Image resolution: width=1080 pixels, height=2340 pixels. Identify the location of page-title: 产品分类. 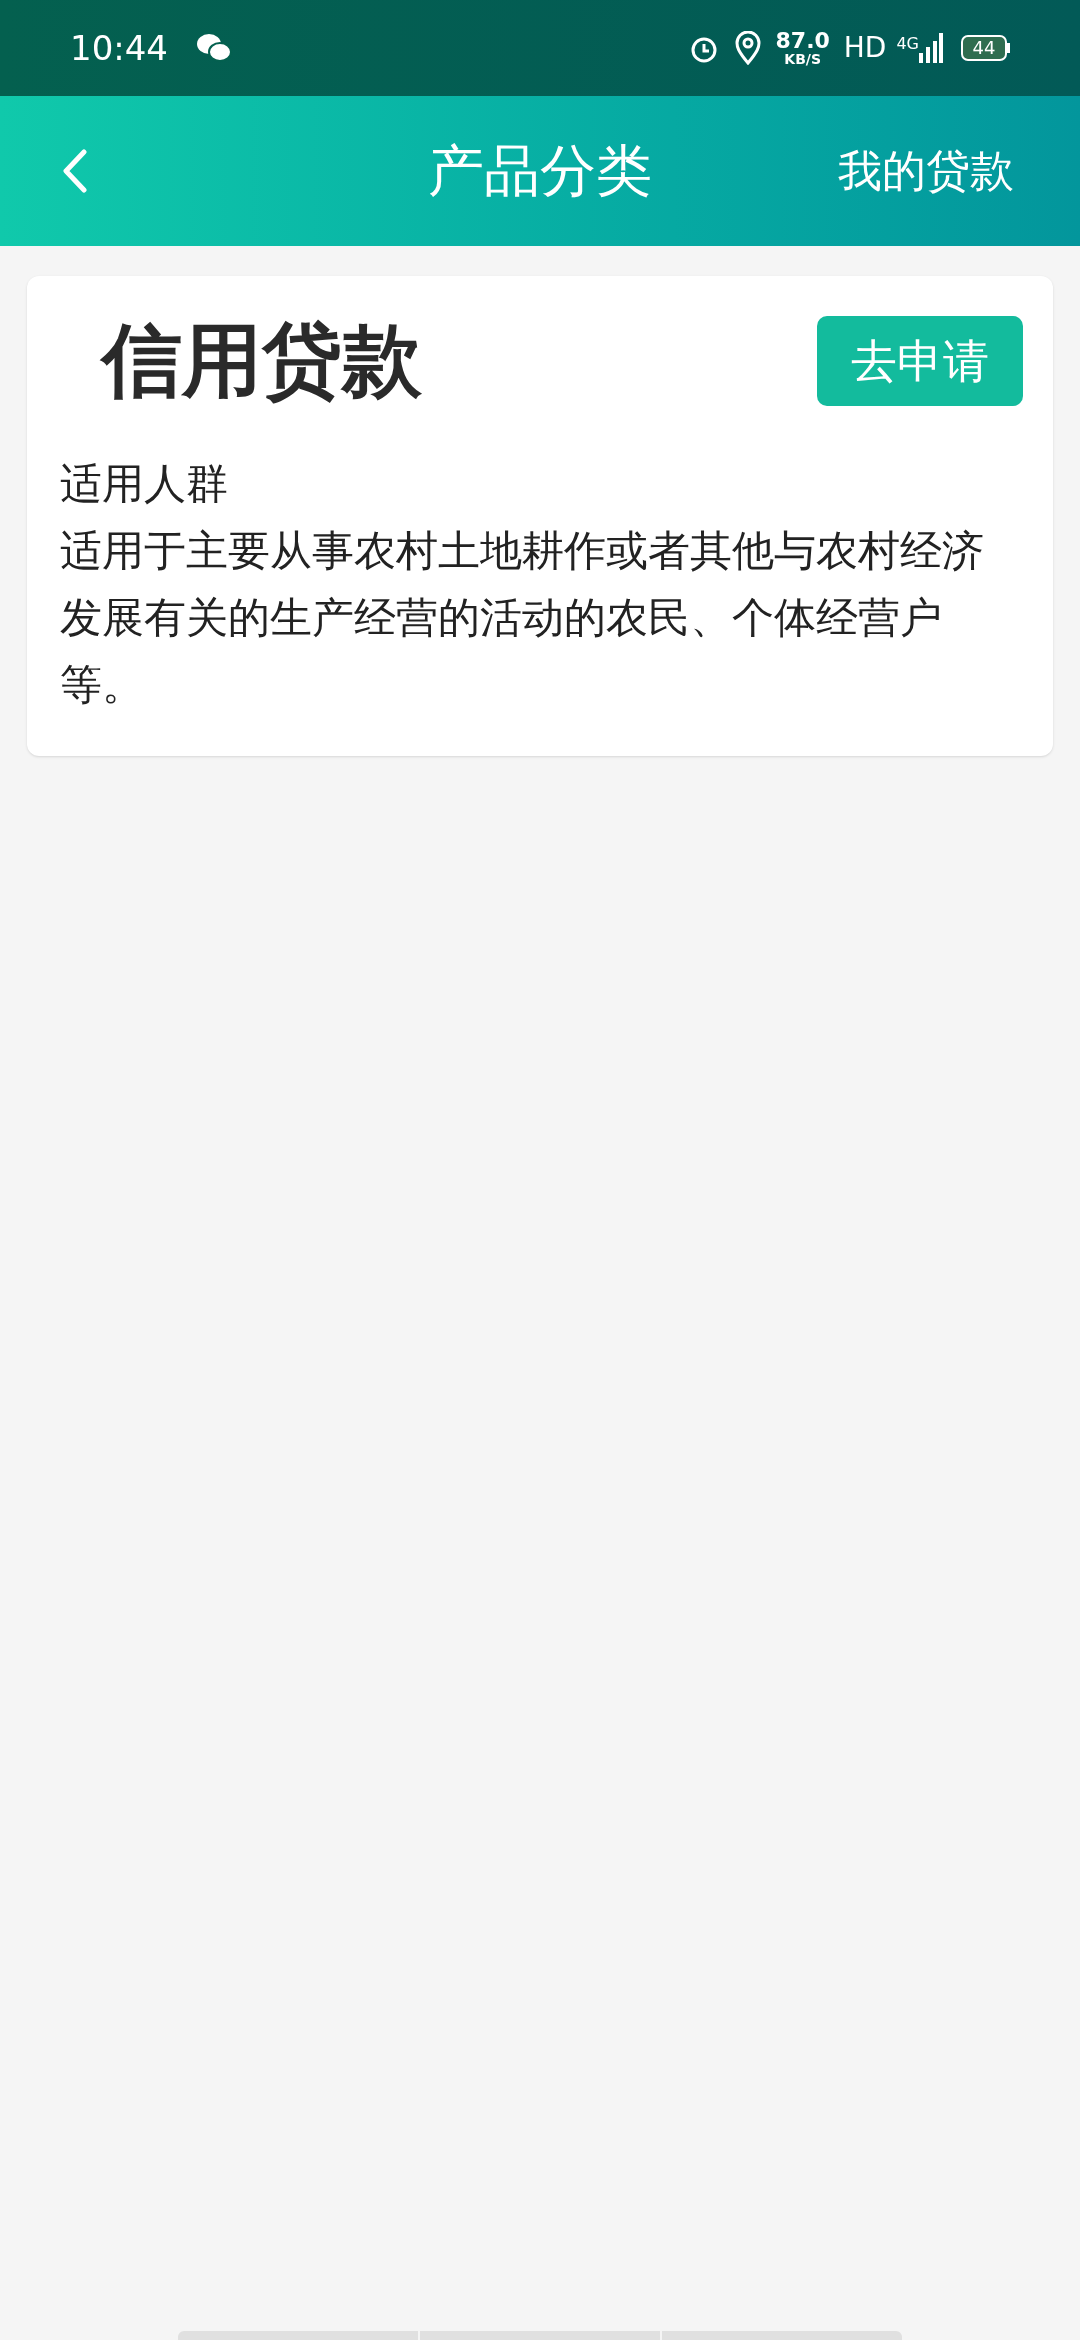
(540, 171).